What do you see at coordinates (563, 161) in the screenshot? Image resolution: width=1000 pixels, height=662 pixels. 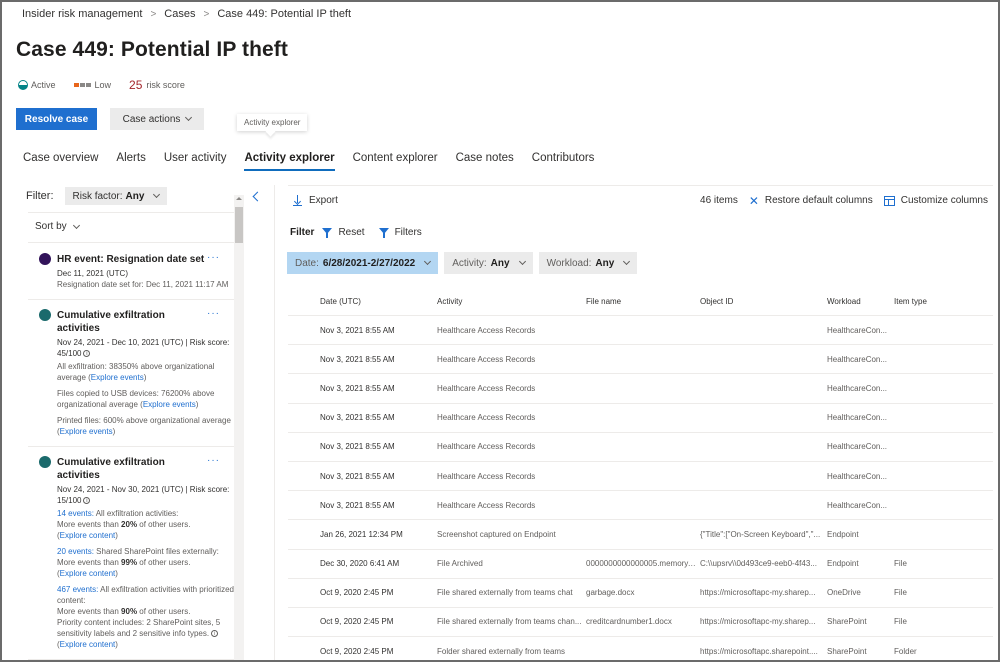 I see `tab-contributors: Contributors` at bounding box center [563, 161].